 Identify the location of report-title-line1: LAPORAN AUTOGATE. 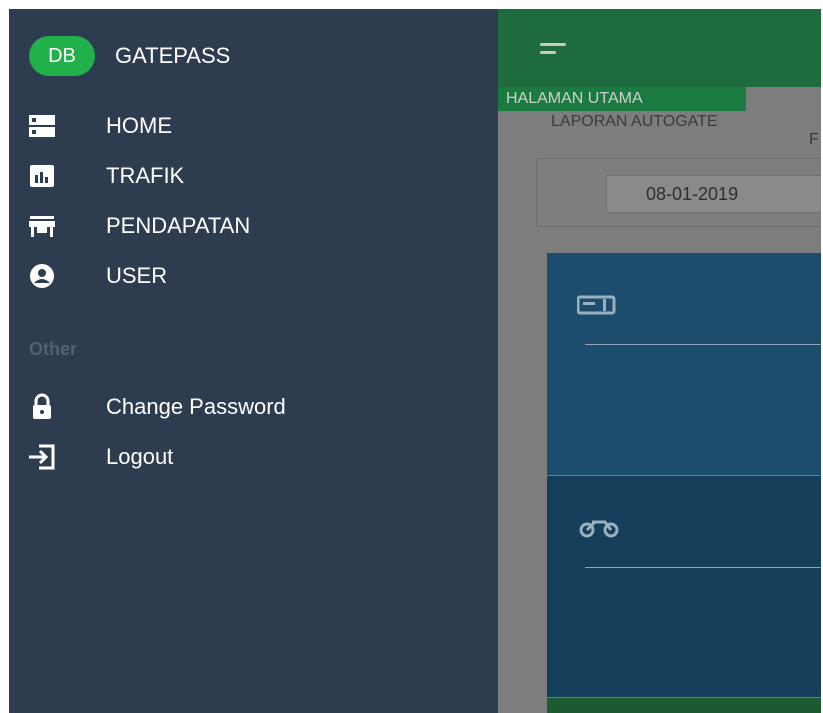
(634, 121).